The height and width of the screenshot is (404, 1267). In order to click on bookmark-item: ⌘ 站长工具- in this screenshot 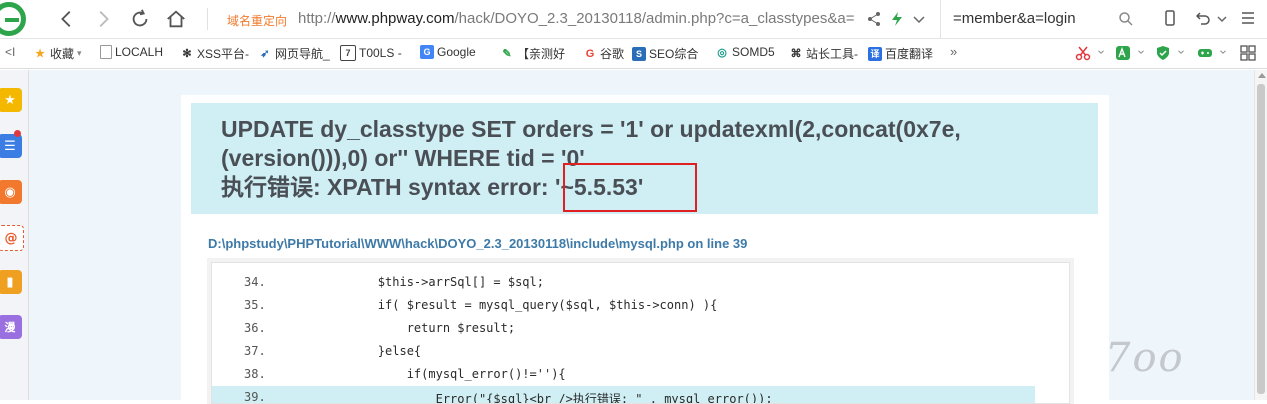, I will do `click(824, 53)`.